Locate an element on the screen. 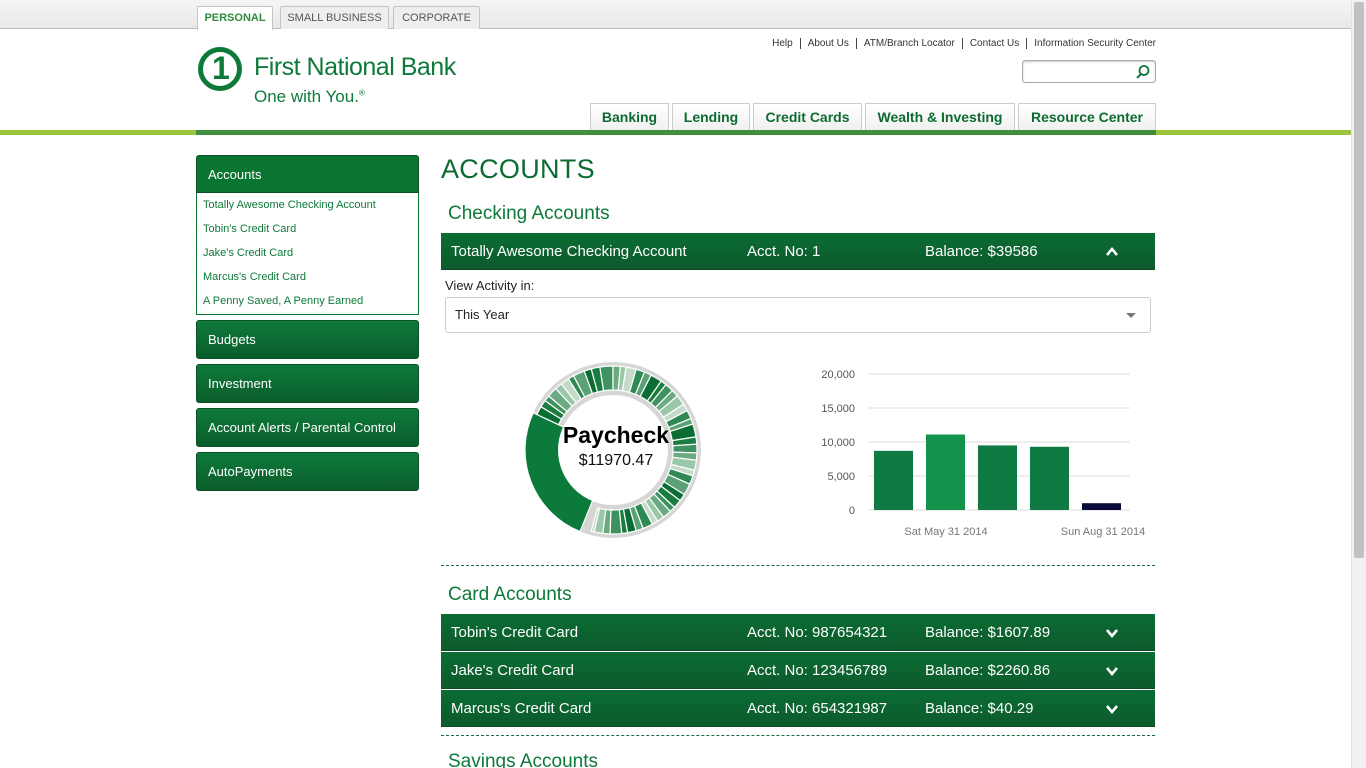 The height and width of the screenshot is (768, 1366). nav-lending: Lending is located at coordinates (711, 117).